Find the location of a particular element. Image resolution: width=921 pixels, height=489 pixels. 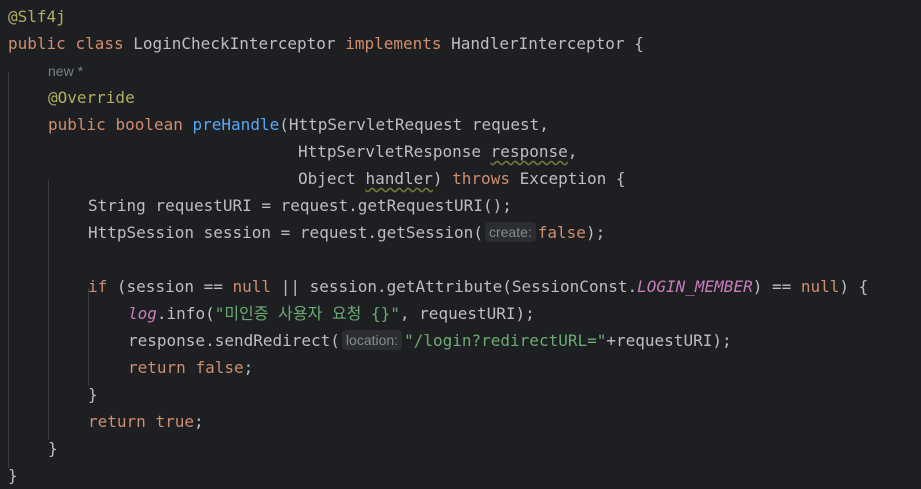

brace-close-method: } is located at coordinates (53, 448).